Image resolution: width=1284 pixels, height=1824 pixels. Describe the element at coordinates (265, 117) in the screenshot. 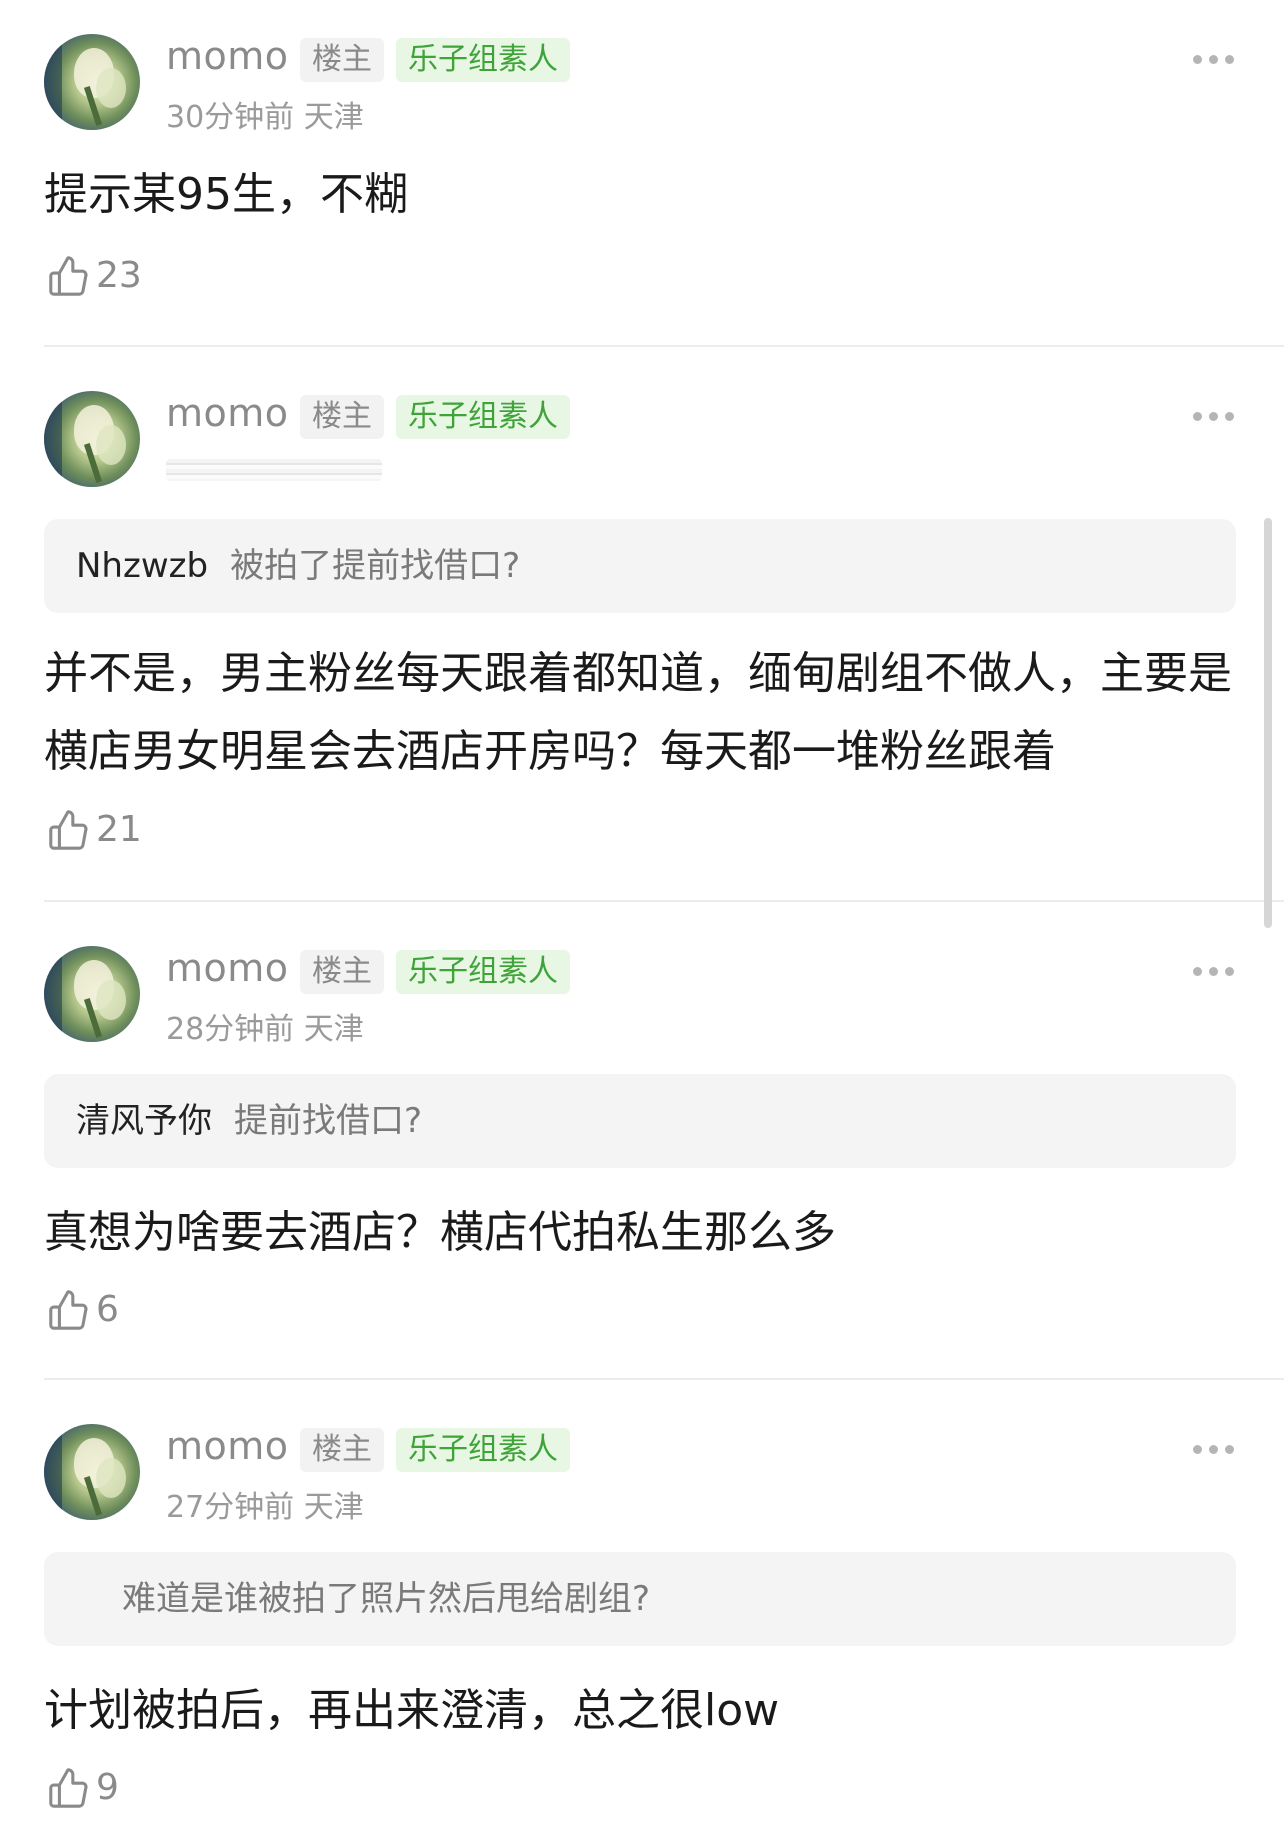

I see `comment-meta: 30分钟前 天津` at that location.